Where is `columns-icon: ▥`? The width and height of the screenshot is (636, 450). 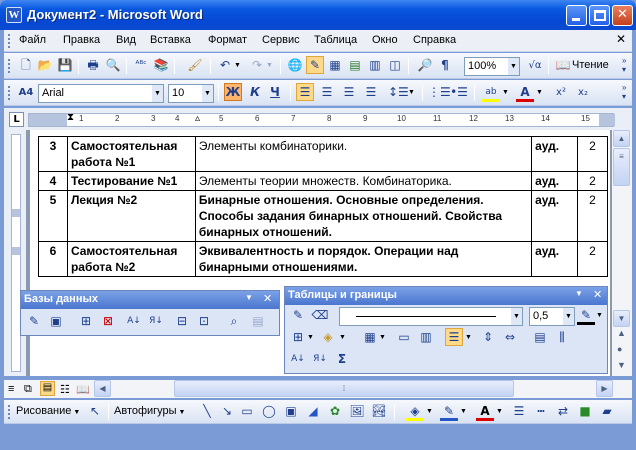
columns-icon: ▥ is located at coordinates (375, 66).